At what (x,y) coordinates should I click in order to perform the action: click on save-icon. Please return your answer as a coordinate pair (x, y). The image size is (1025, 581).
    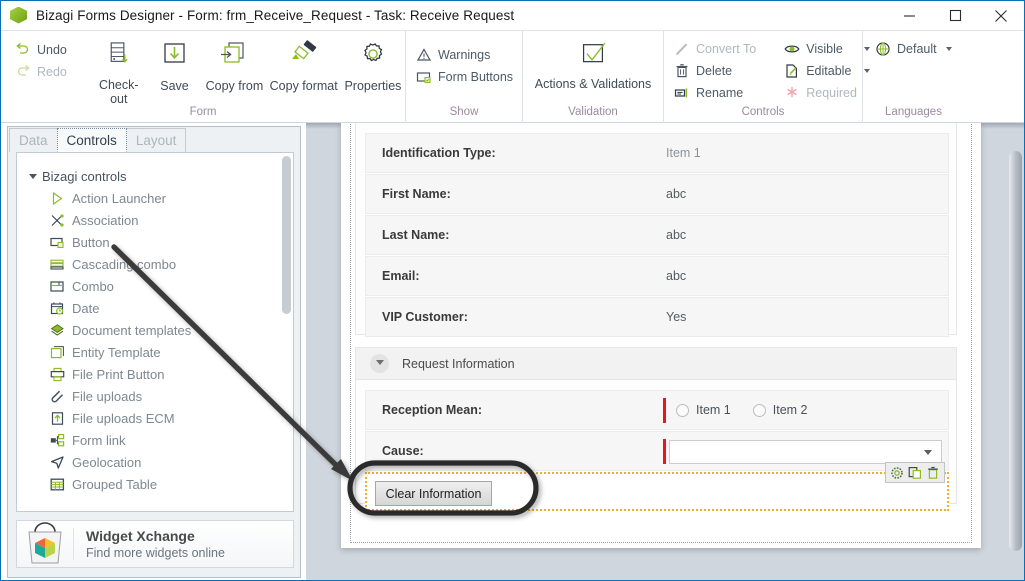
    Looking at the image, I should click on (175, 53).